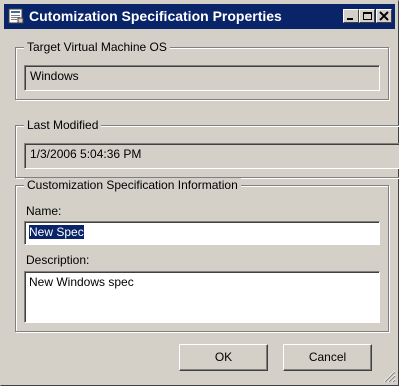 Image resolution: width=399 pixels, height=386 pixels. Describe the element at coordinates (56, 232) in the screenshot. I see `name-input-value: New Spec` at that location.